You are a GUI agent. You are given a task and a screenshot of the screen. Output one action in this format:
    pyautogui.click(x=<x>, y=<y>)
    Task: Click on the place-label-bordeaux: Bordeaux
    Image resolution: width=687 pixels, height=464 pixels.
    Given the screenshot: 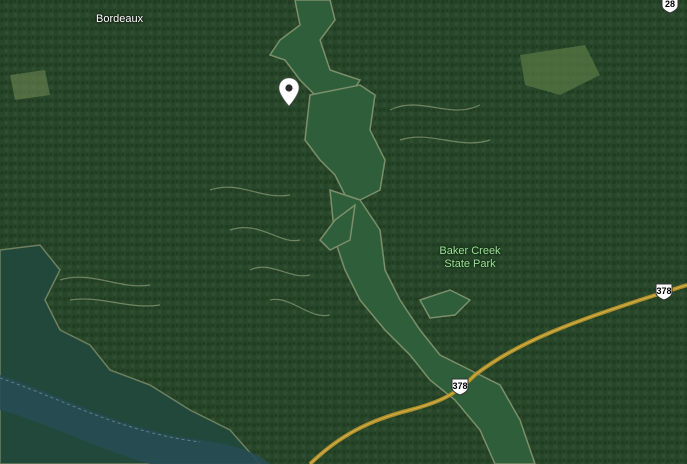 What is the action you would take?
    pyautogui.click(x=119, y=19)
    